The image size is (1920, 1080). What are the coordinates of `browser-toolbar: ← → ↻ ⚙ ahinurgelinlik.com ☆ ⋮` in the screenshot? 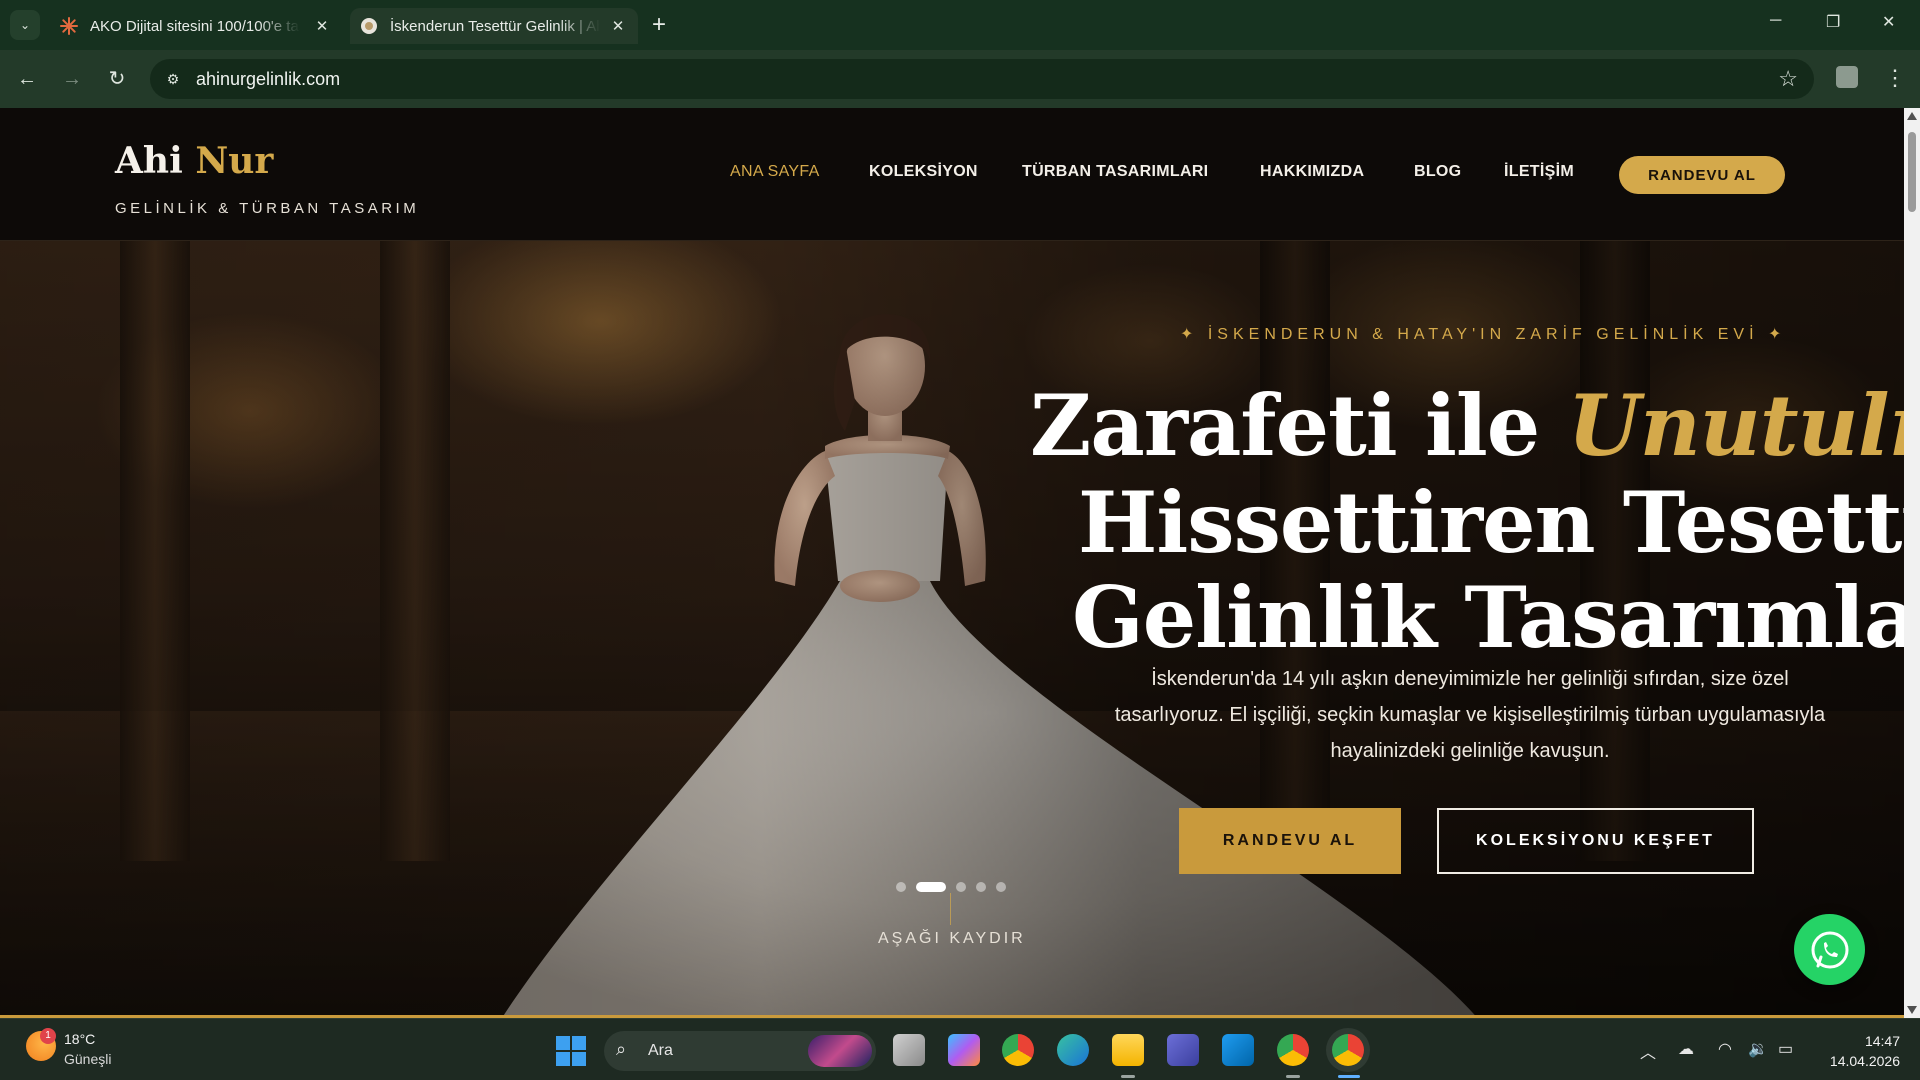 It's located at (960, 79).